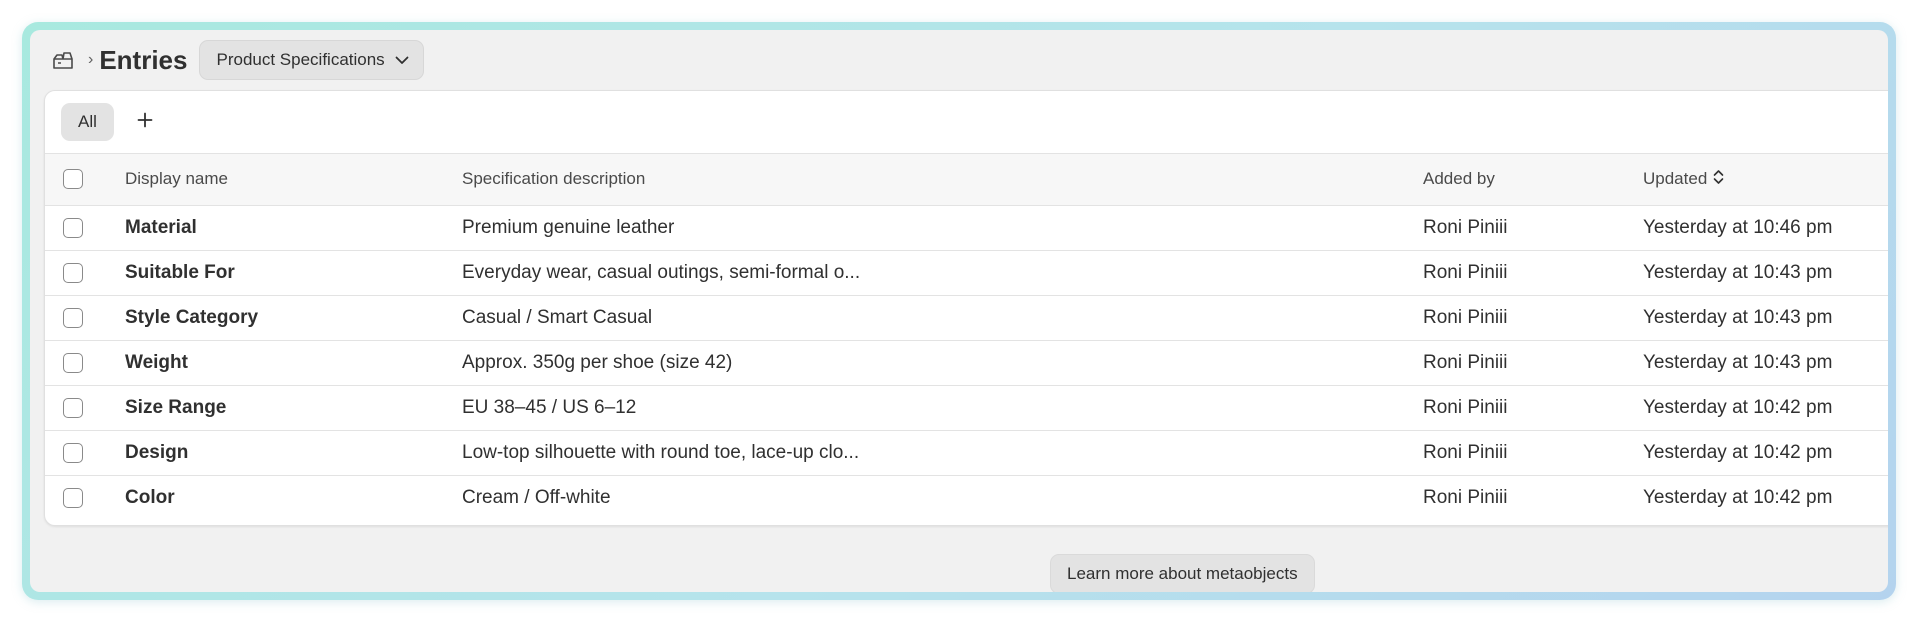 The image size is (1920, 629). I want to click on view-tabs: All, so click(966, 122).